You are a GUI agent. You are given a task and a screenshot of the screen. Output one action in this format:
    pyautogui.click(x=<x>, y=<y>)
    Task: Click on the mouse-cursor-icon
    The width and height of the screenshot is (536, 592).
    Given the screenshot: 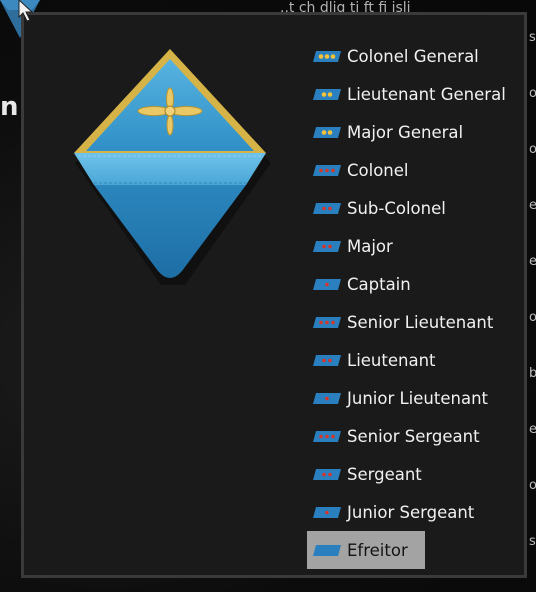 What is the action you would take?
    pyautogui.click(x=26, y=11)
    